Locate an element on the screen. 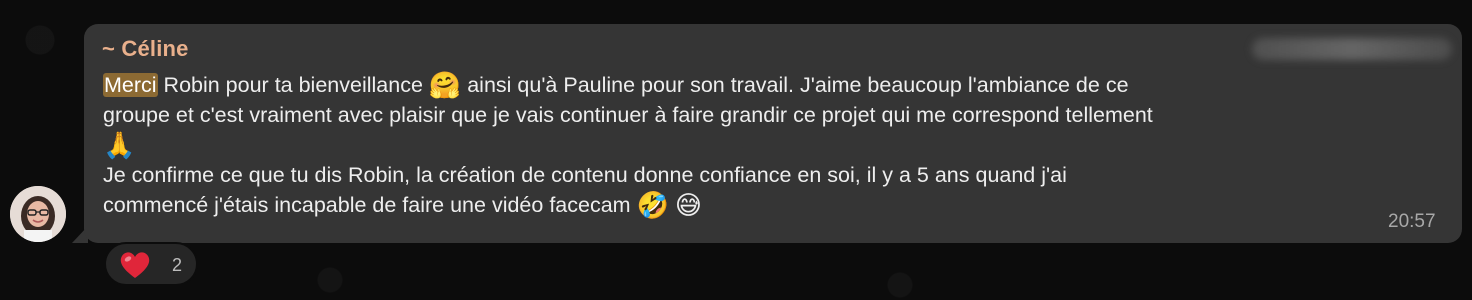 The height and width of the screenshot is (300, 1472). message-text-segment: Robin pour ta bienveillance is located at coordinates (293, 85).